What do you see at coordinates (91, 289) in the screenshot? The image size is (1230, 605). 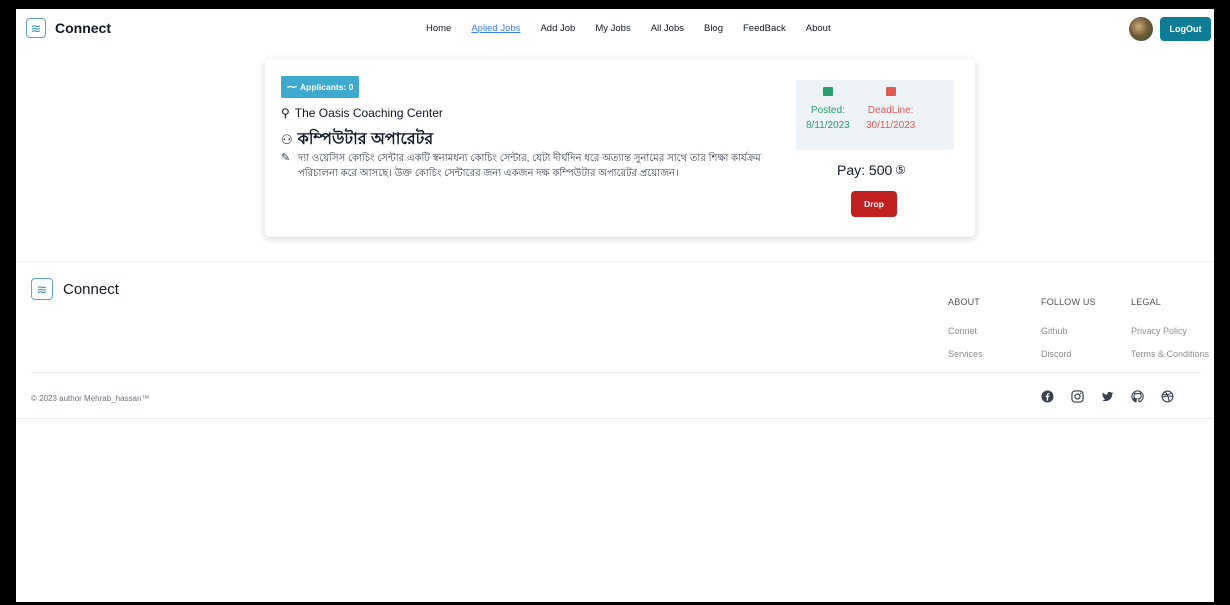 I see `footer-brand-name: Connect` at bounding box center [91, 289].